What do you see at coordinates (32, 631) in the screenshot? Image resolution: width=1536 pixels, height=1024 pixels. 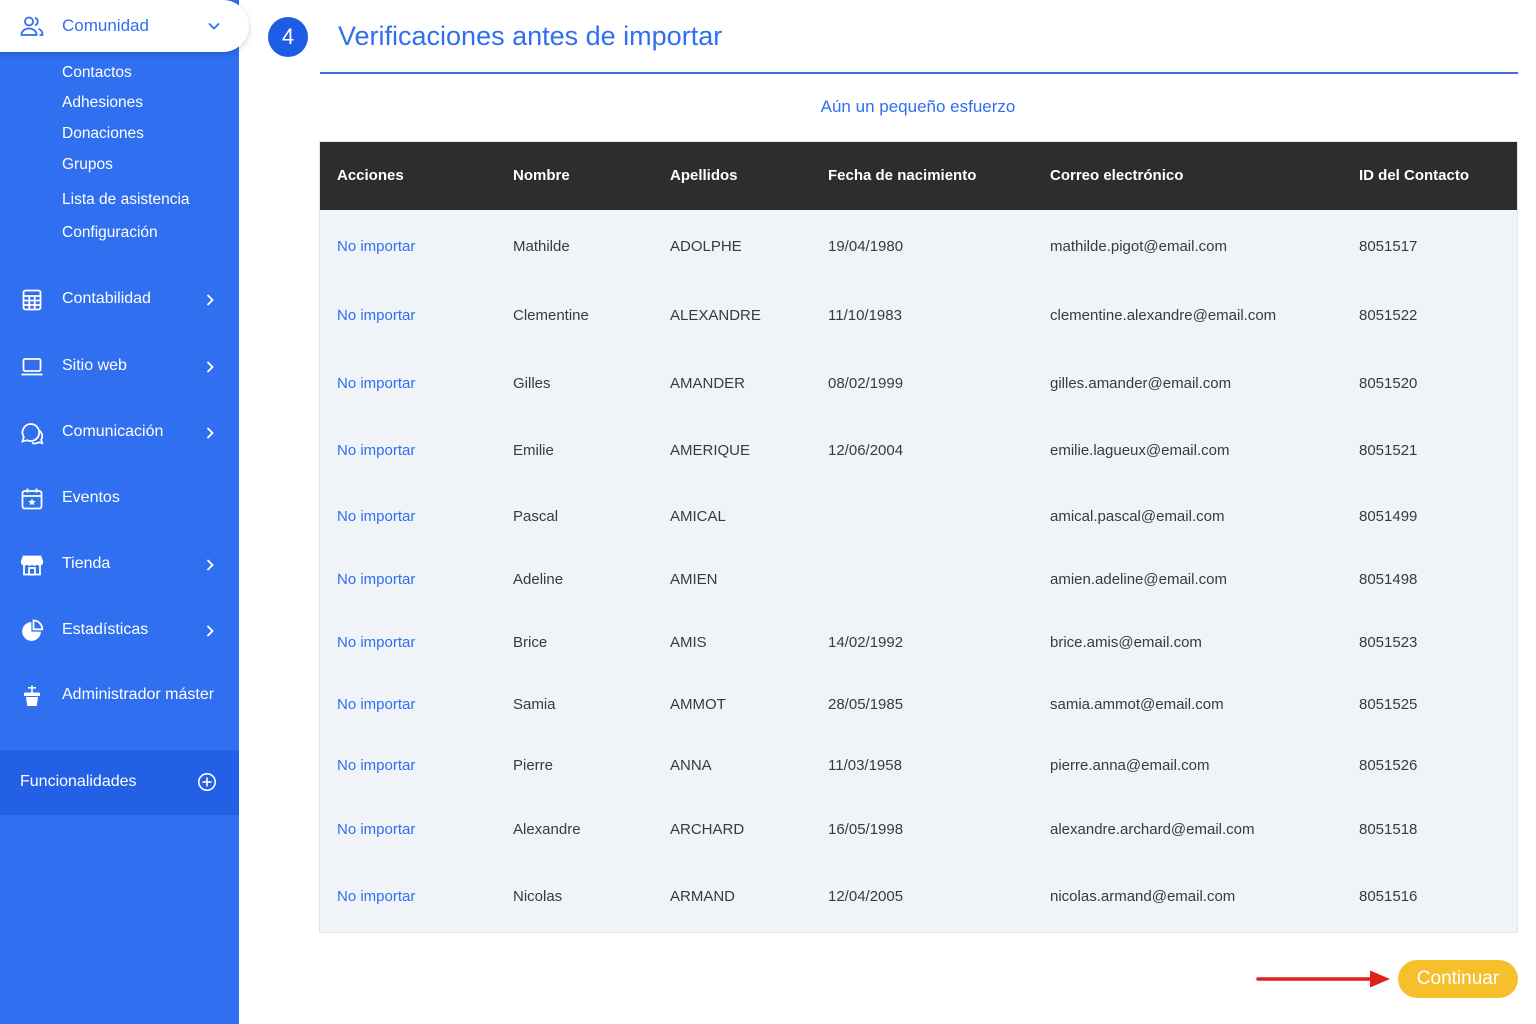 I see `pie-chart-icon` at bounding box center [32, 631].